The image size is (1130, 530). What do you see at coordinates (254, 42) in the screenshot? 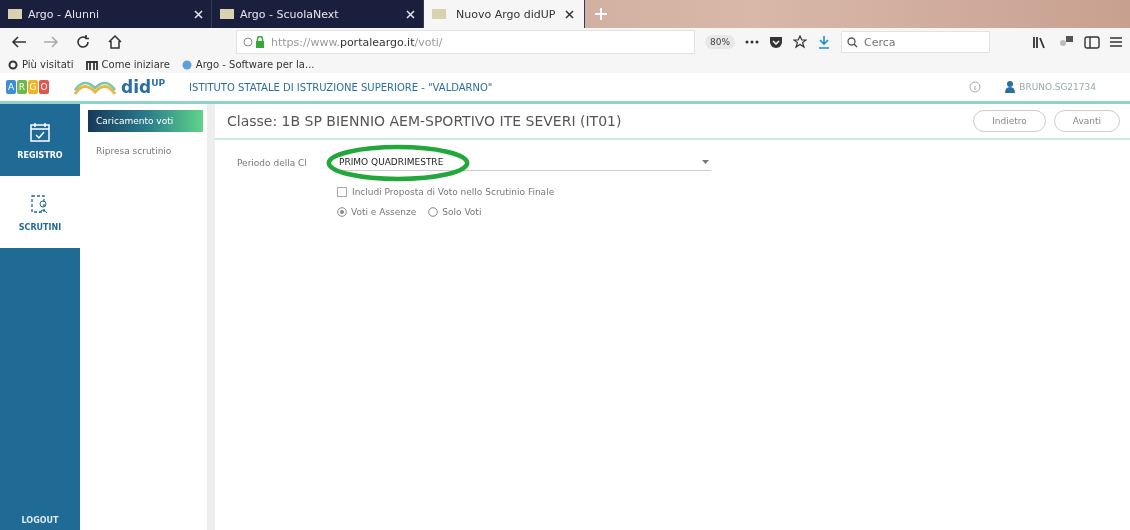
I see `lock-icon` at bounding box center [254, 42].